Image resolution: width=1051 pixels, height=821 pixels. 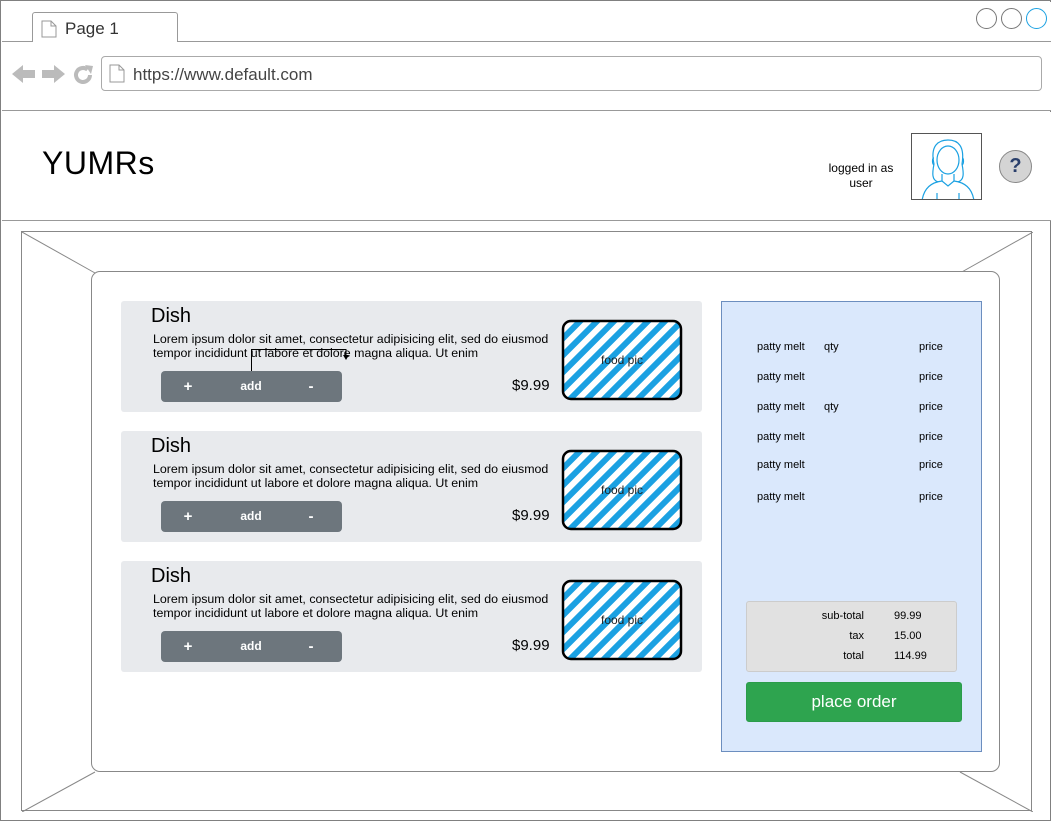 What do you see at coordinates (571, 73) in the screenshot?
I see `address-bar: https://www.default.com` at bounding box center [571, 73].